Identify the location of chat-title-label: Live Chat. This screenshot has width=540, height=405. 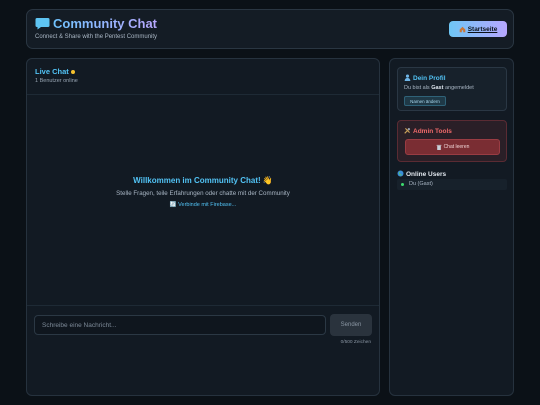
(52, 71).